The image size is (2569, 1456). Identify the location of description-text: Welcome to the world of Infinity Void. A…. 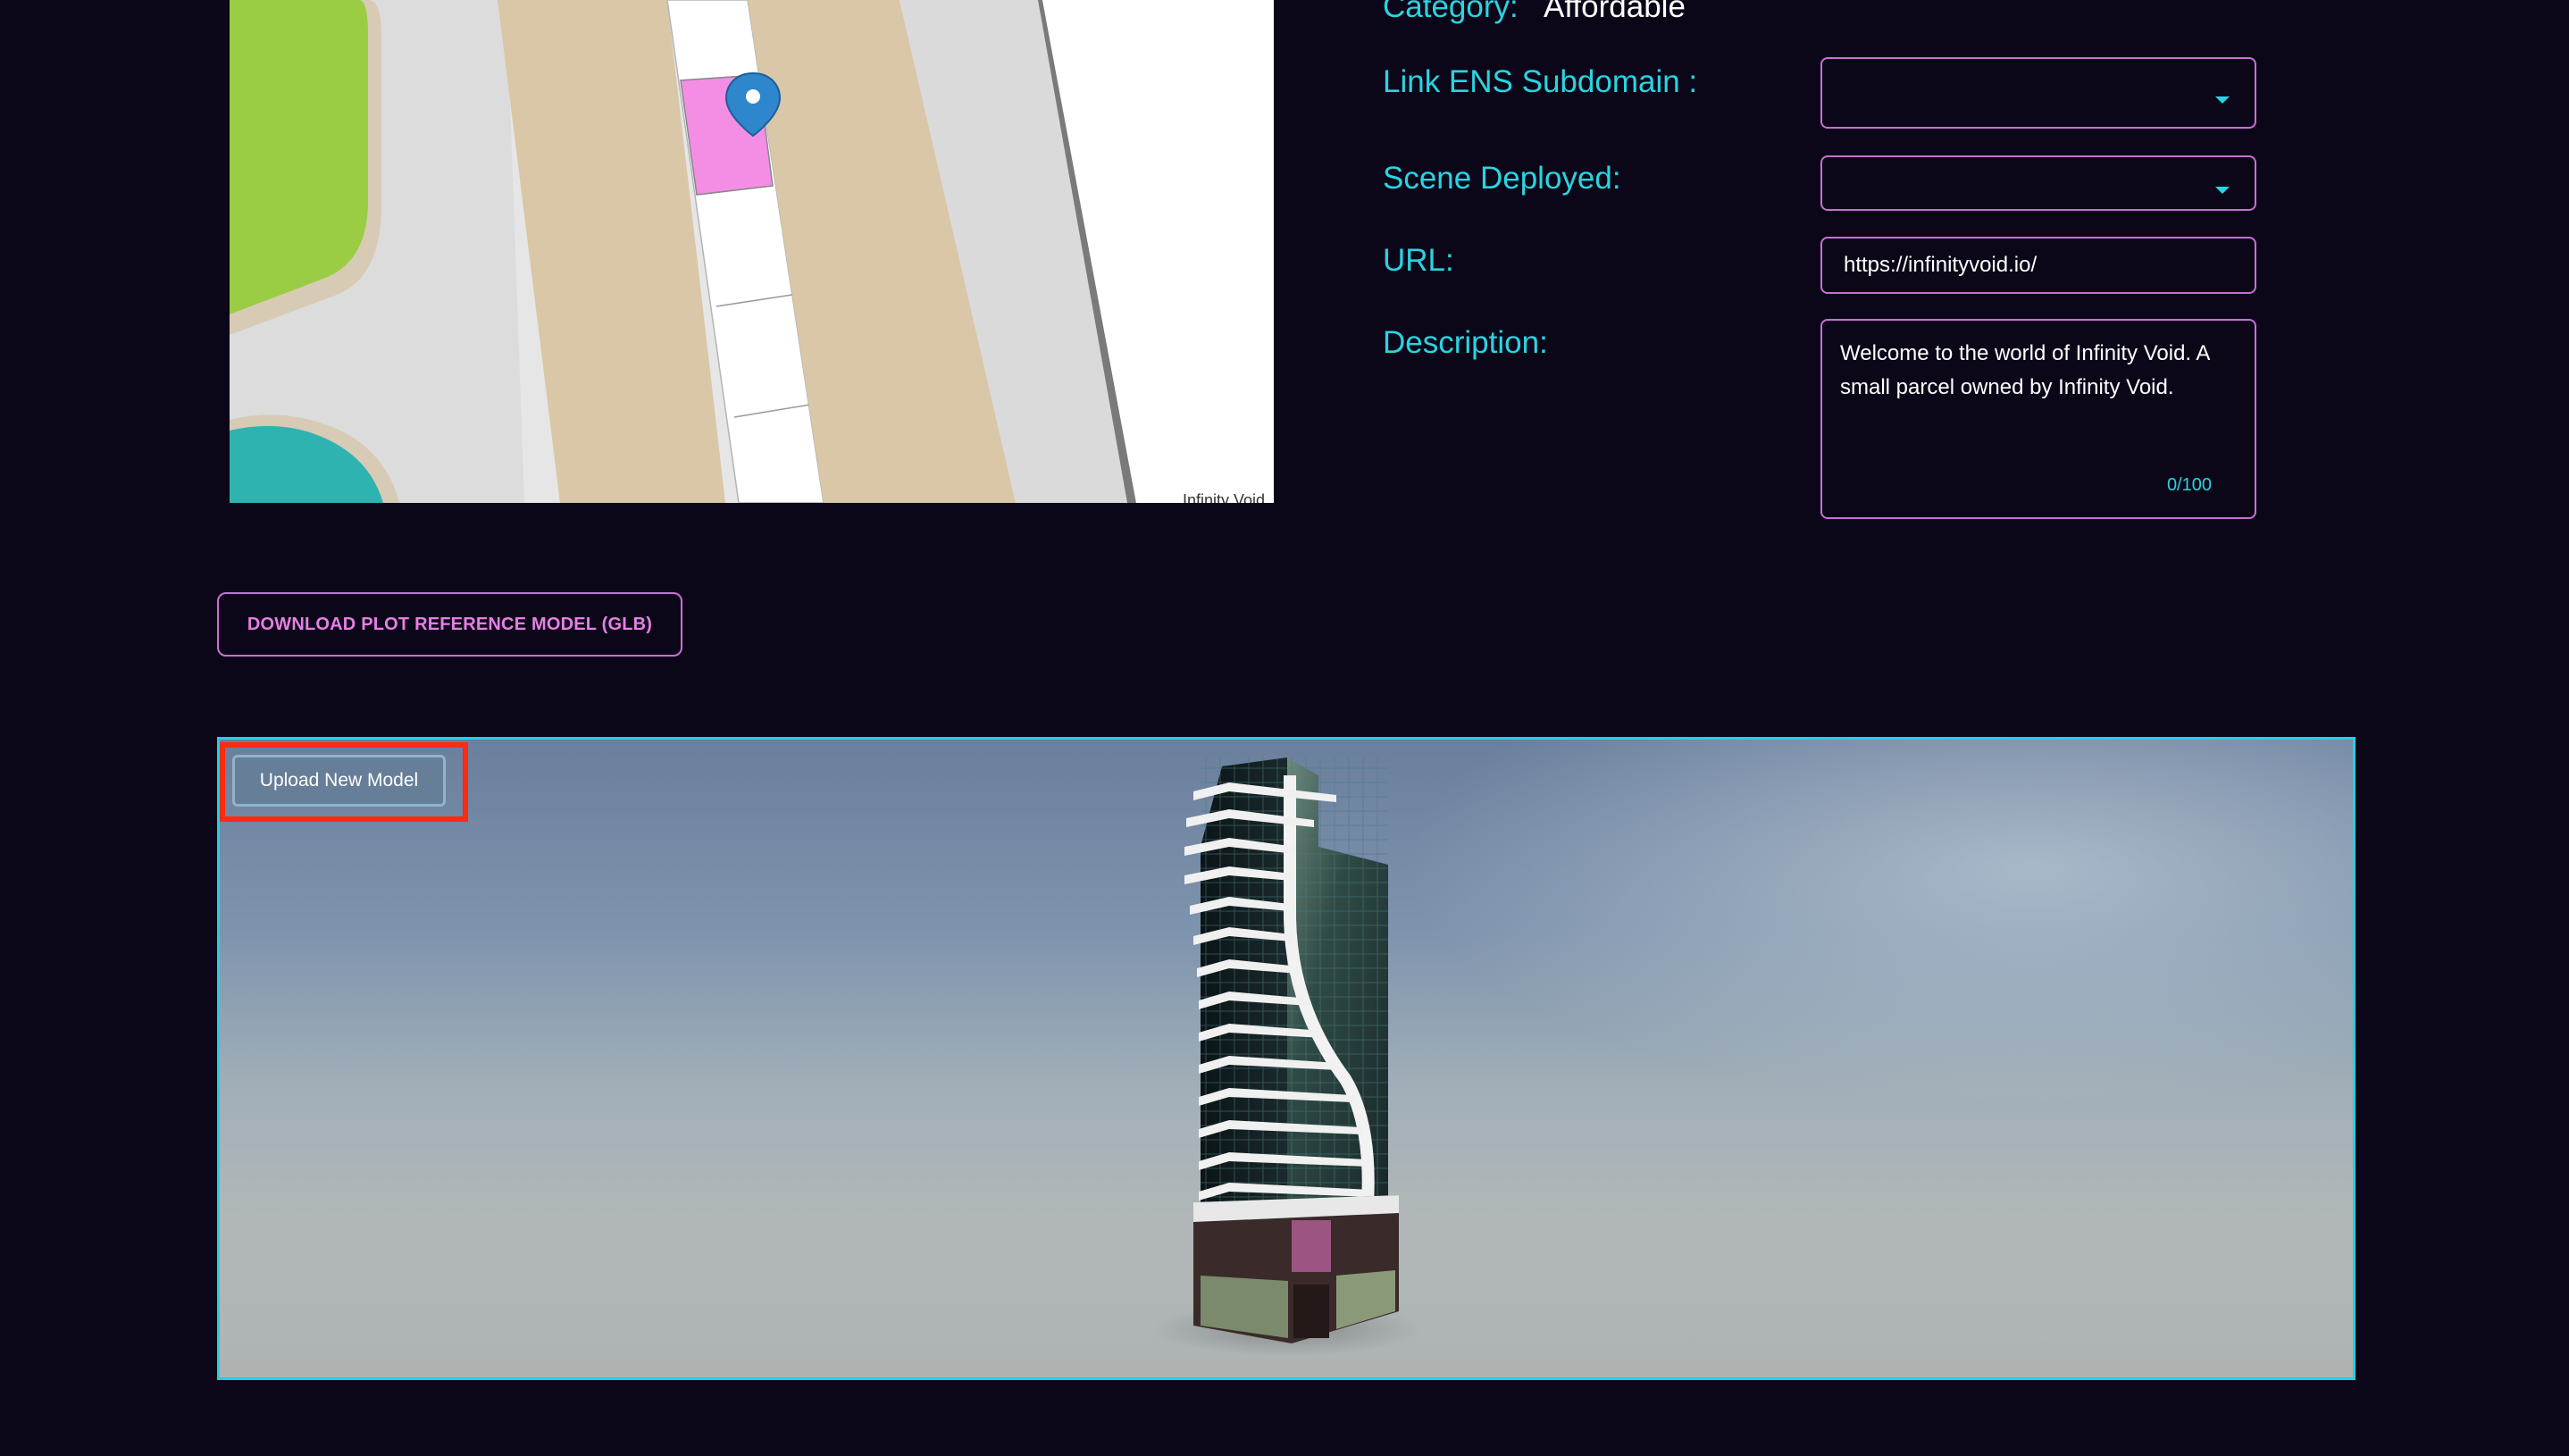
(2025, 370).